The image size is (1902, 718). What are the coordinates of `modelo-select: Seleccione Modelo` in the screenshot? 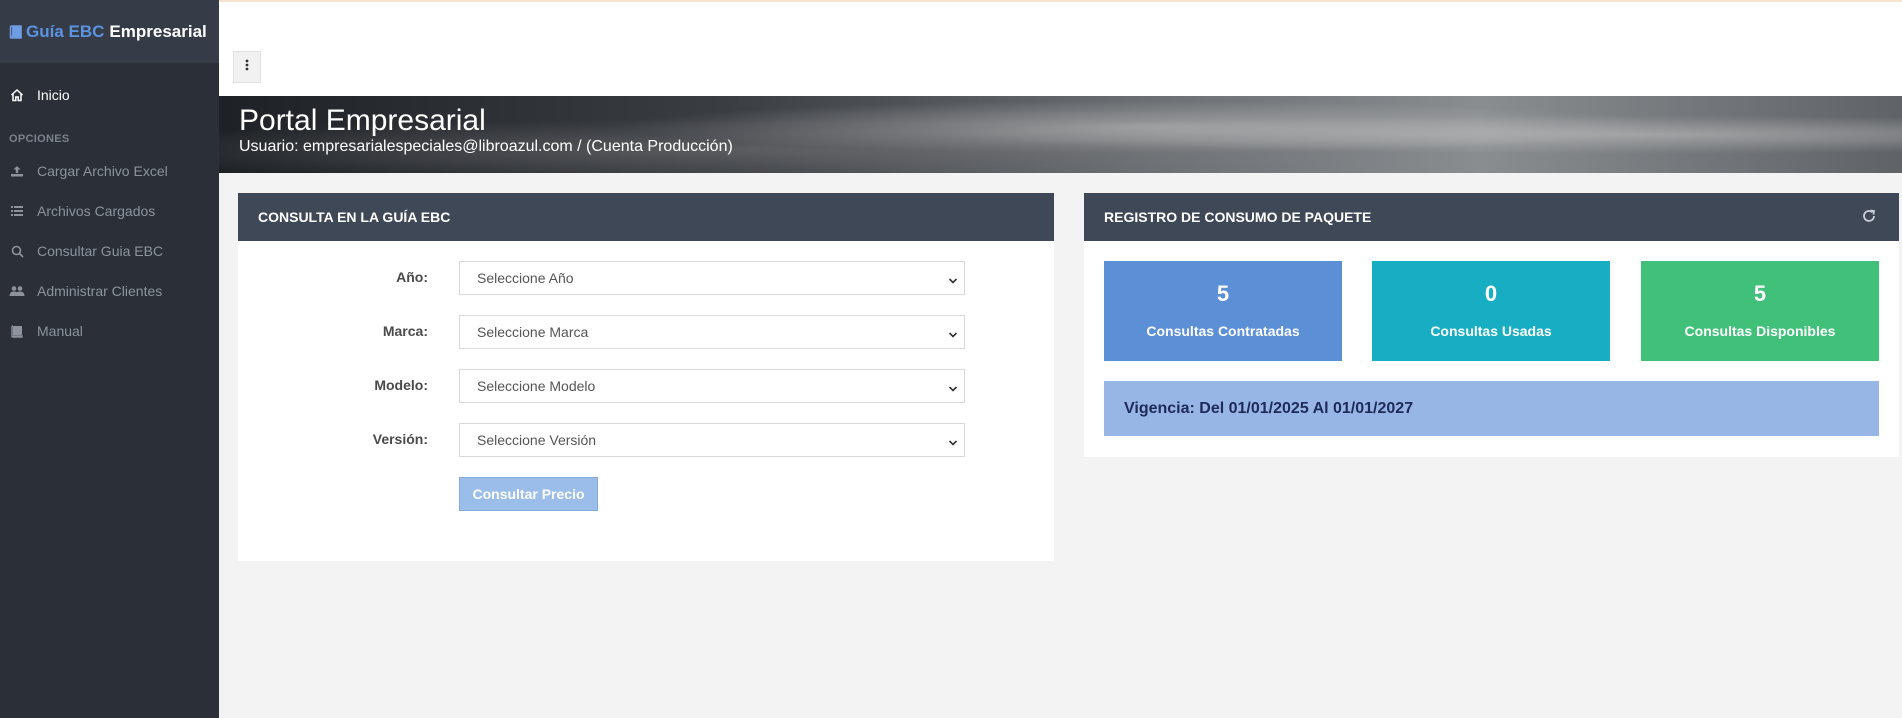 It's located at (712, 386).